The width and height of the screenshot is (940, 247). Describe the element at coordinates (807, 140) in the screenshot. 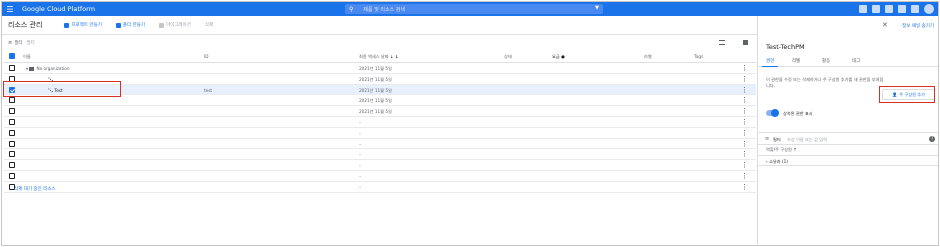

I see `panel-filter-input: 속성 이름 또는 값 입력` at that location.